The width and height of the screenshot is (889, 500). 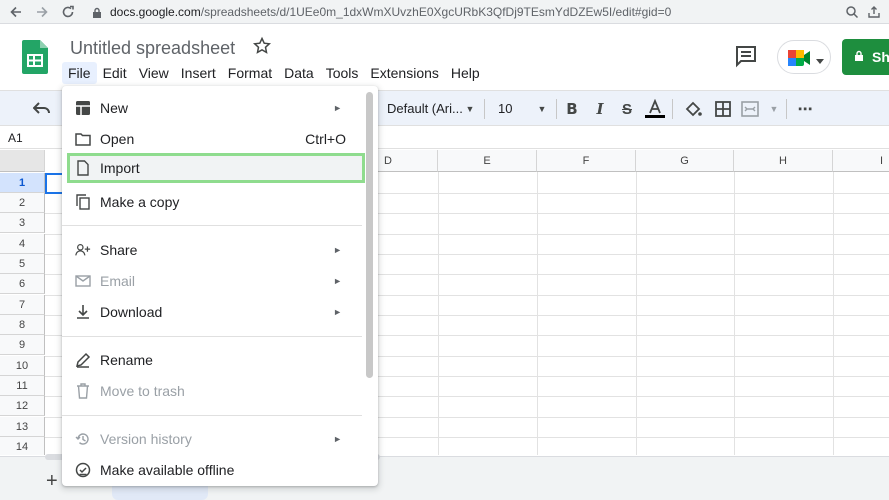 What do you see at coordinates (212, 108) in the screenshot?
I see `menu-item-new: New ►` at bounding box center [212, 108].